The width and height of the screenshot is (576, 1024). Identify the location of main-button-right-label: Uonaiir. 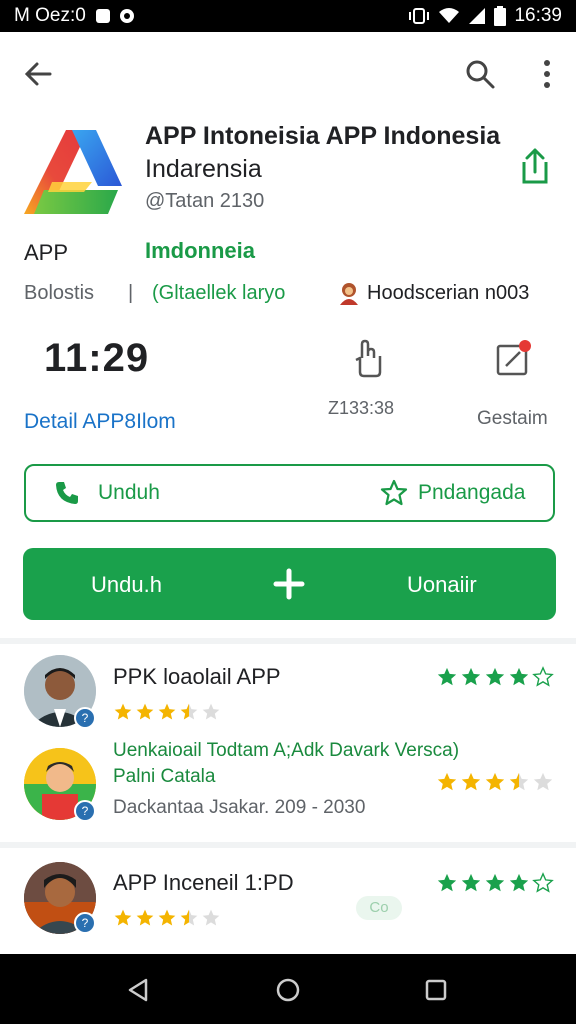
(442, 585).